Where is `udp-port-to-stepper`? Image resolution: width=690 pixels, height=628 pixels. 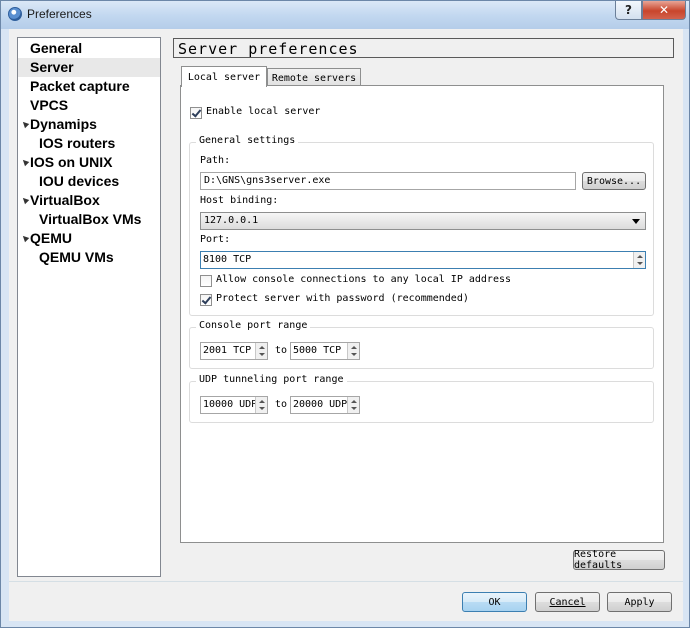 udp-port-to-stepper is located at coordinates (353, 405).